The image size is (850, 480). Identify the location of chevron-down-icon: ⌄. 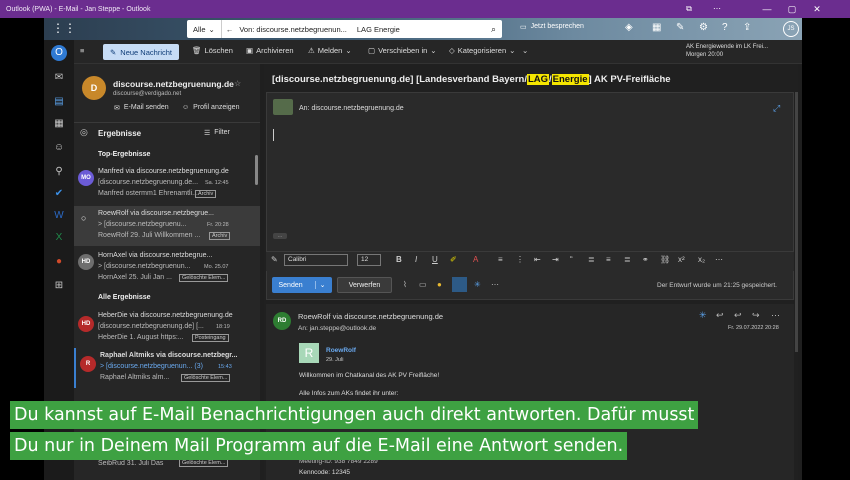
(512, 50).